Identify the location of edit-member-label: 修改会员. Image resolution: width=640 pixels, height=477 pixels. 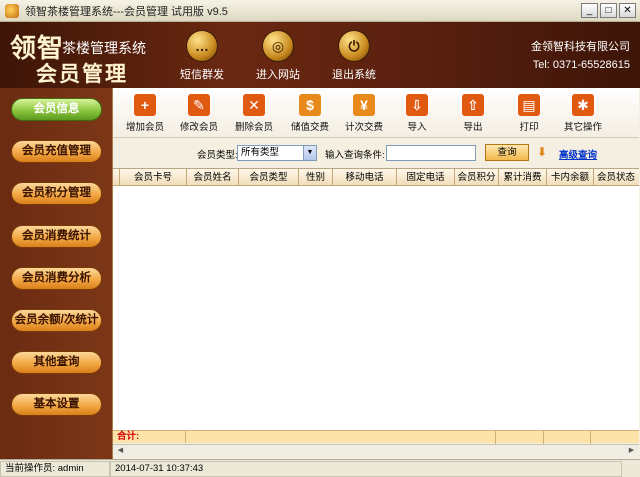
(198, 127).